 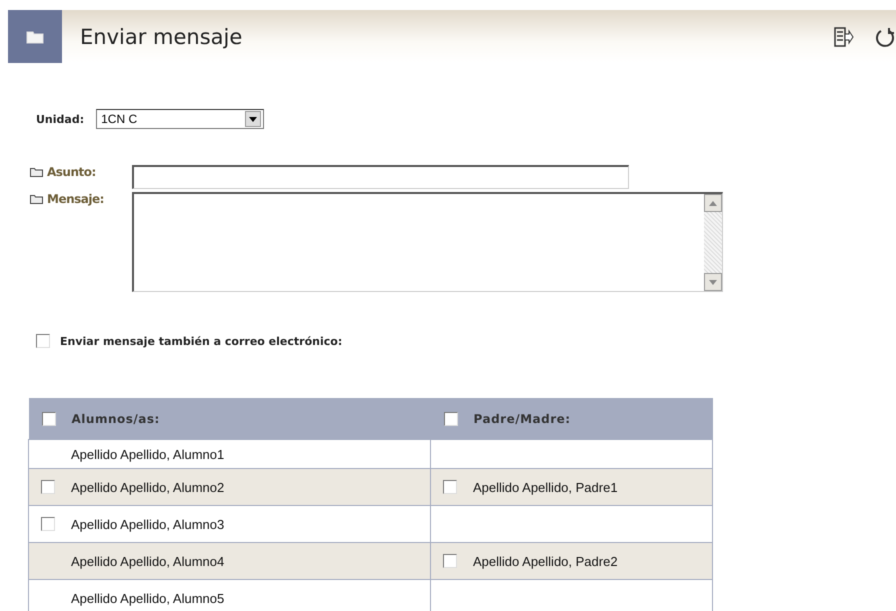 What do you see at coordinates (116, 419) in the screenshot?
I see `column-header-label: Alumnos/as:` at bounding box center [116, 419].